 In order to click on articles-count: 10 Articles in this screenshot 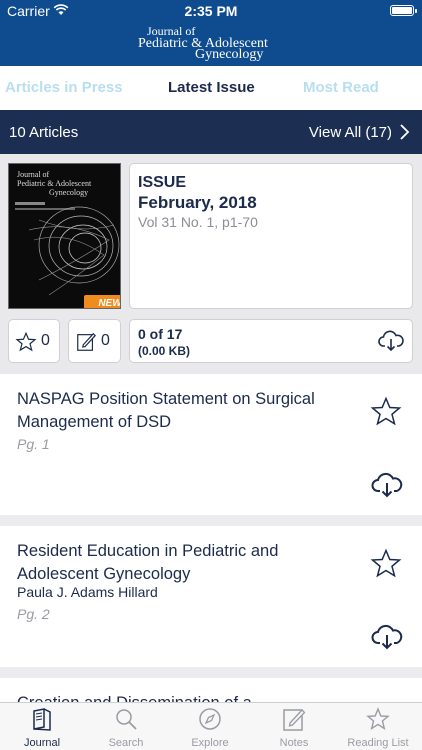, I will do `click(44, 132)`.